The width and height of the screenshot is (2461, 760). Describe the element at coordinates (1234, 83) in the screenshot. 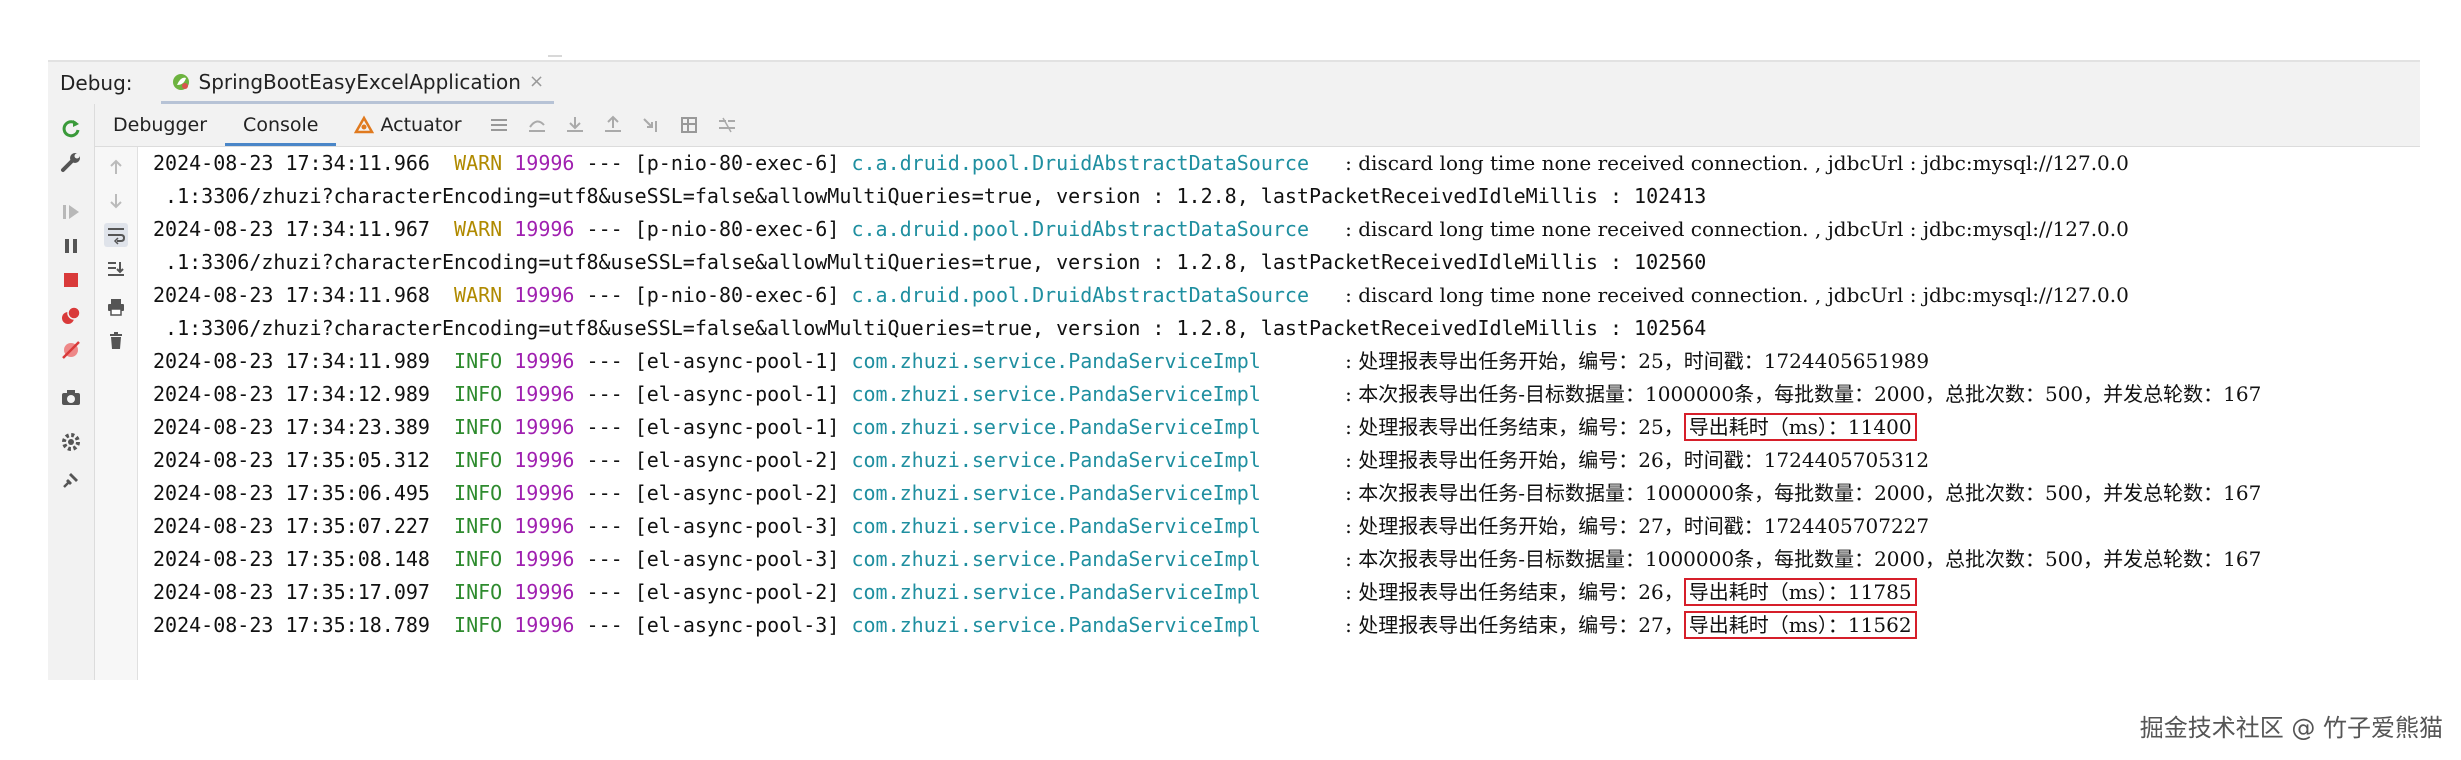

I see `debug-title-bar: Debug: SpringBootEasyExcelApplication ×` at that location.